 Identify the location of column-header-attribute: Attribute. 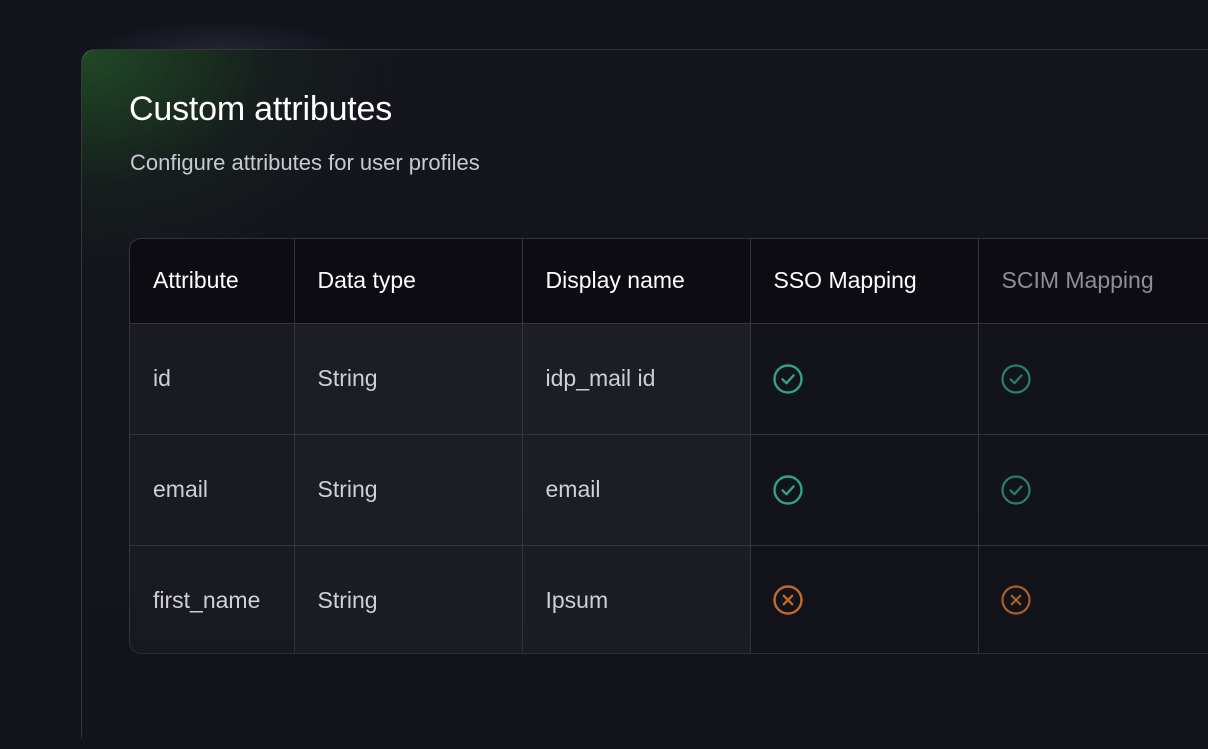
(212, 281).